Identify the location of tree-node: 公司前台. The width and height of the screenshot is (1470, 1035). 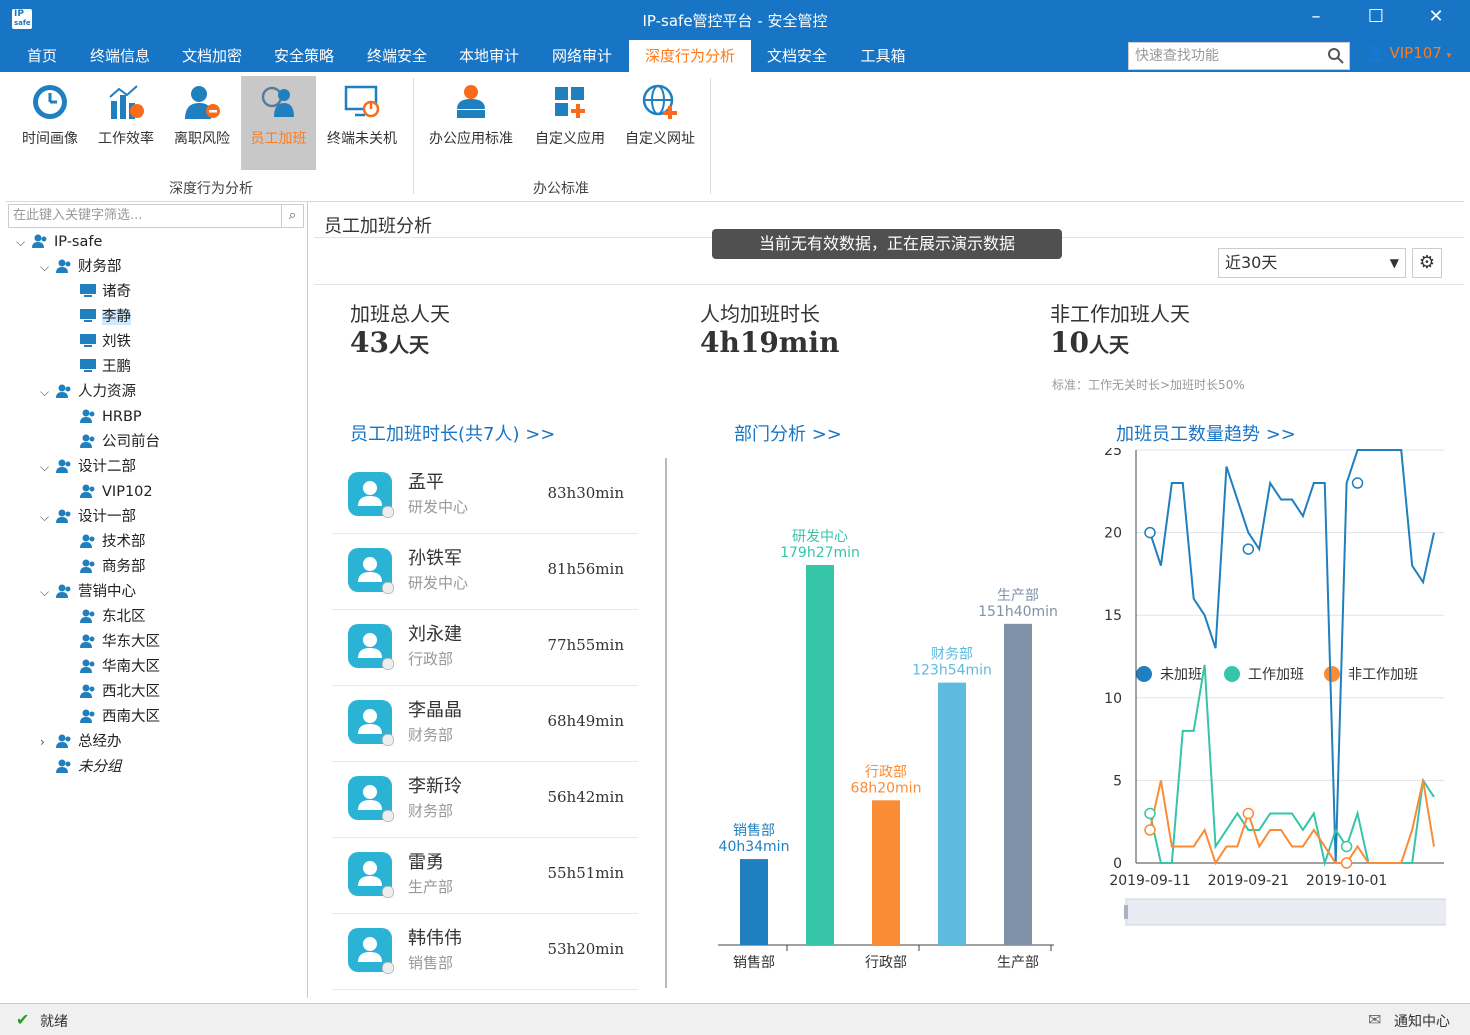
(112, 442).